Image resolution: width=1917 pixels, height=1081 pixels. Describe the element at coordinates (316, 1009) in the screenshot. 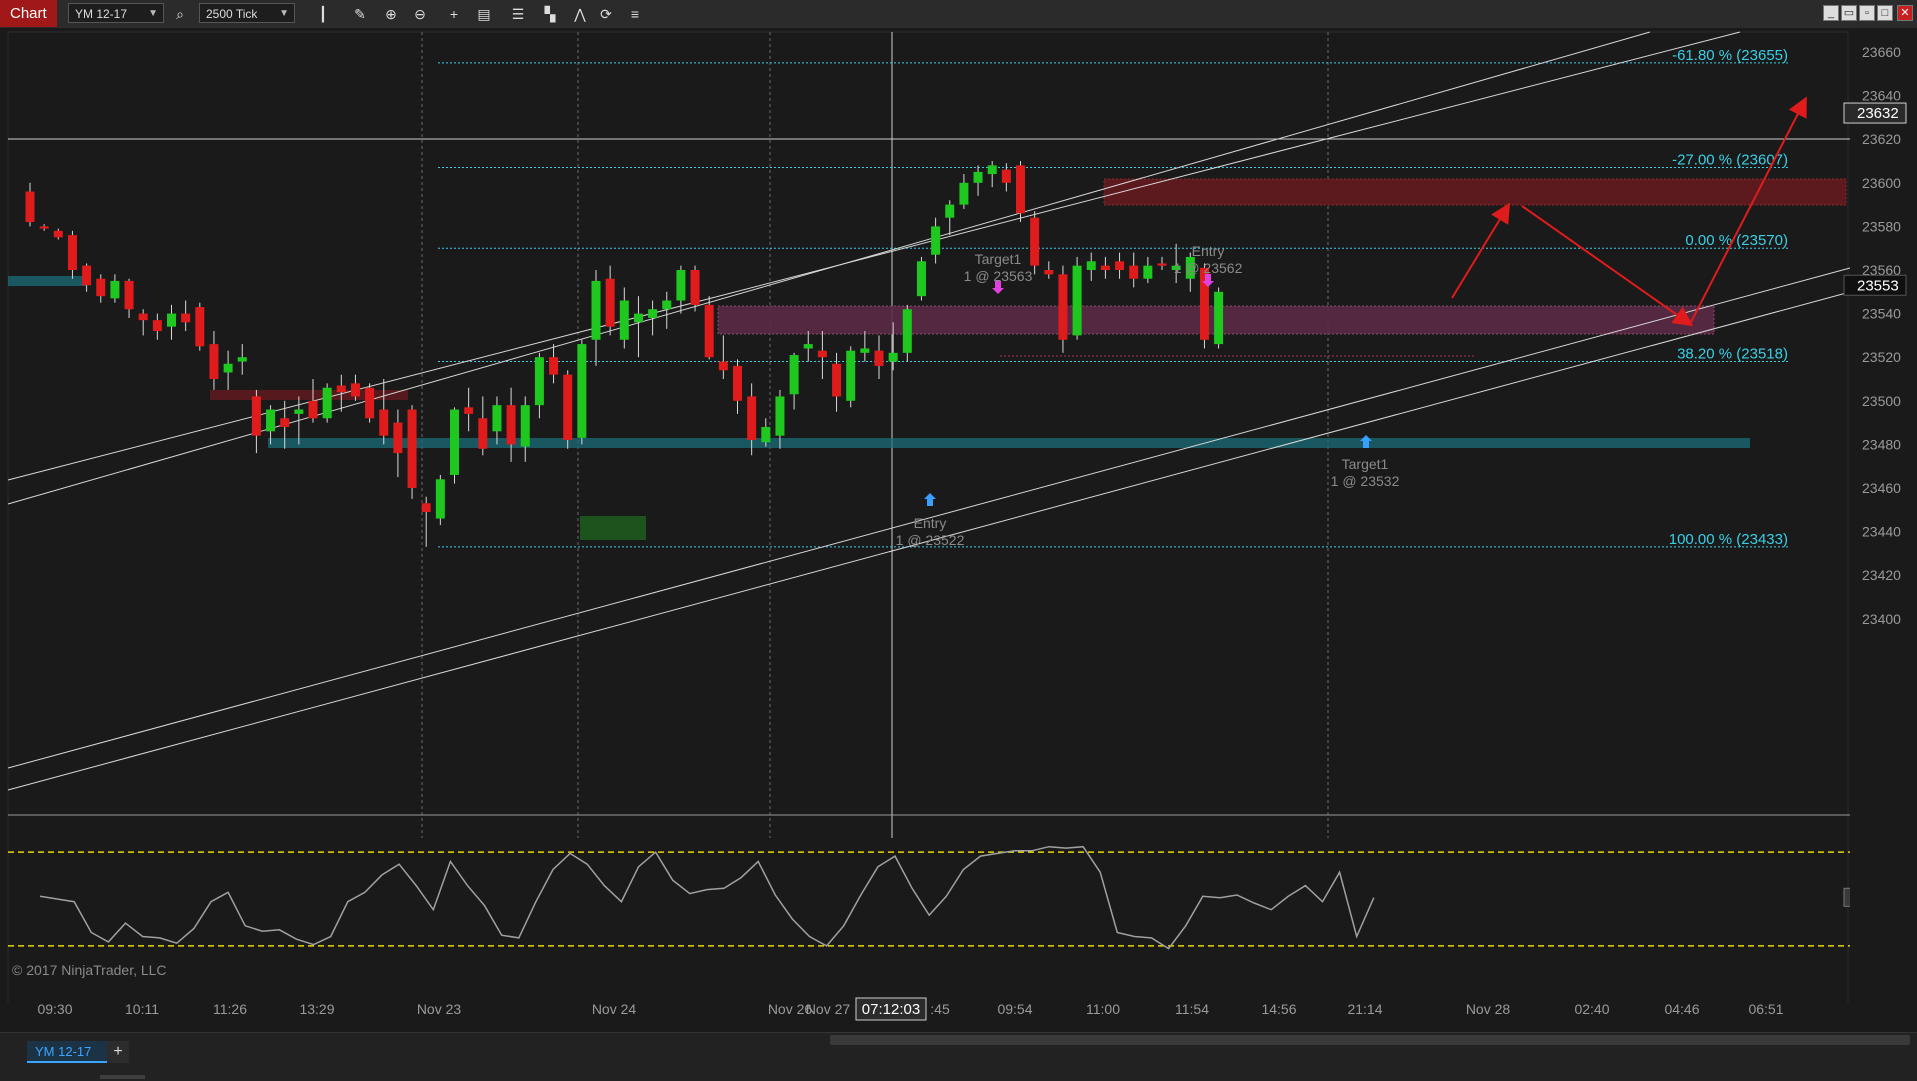

I see `time-tick: 13:29` at that location.